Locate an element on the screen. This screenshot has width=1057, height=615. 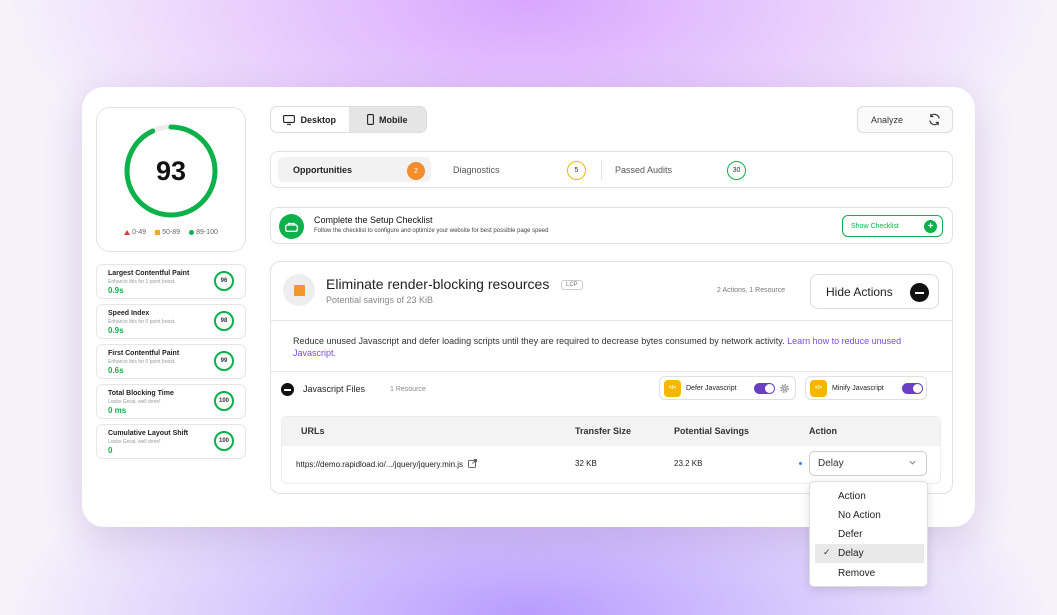
menu-item-no-action: No Action is located at coordinates (869, 515).